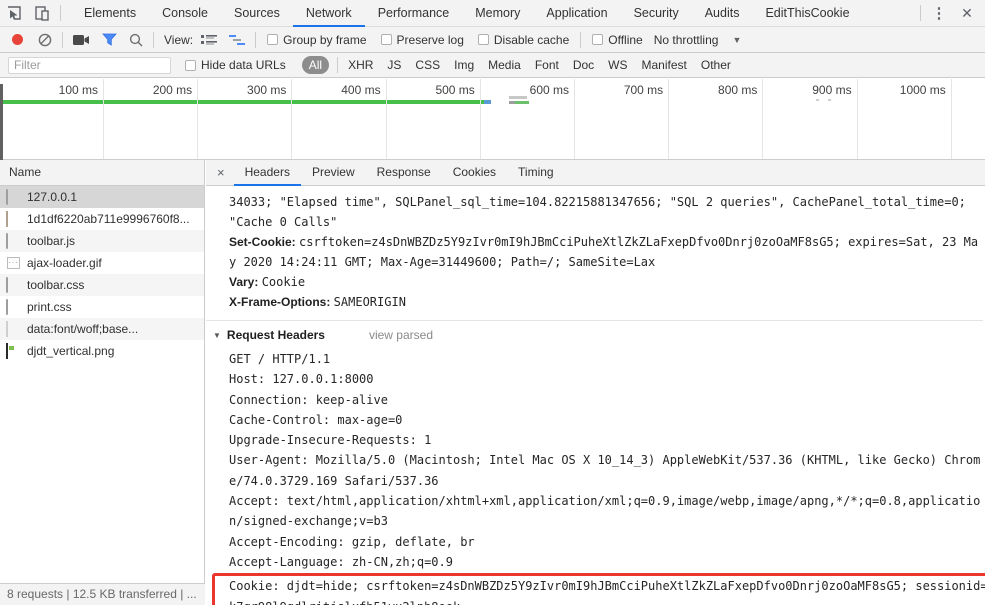  What do you see at coordinates (595, 173) in the screenshot?
I see `details-tabbar: × Headers Preview Response Cookies Timing` at bounding box center [595, 173].